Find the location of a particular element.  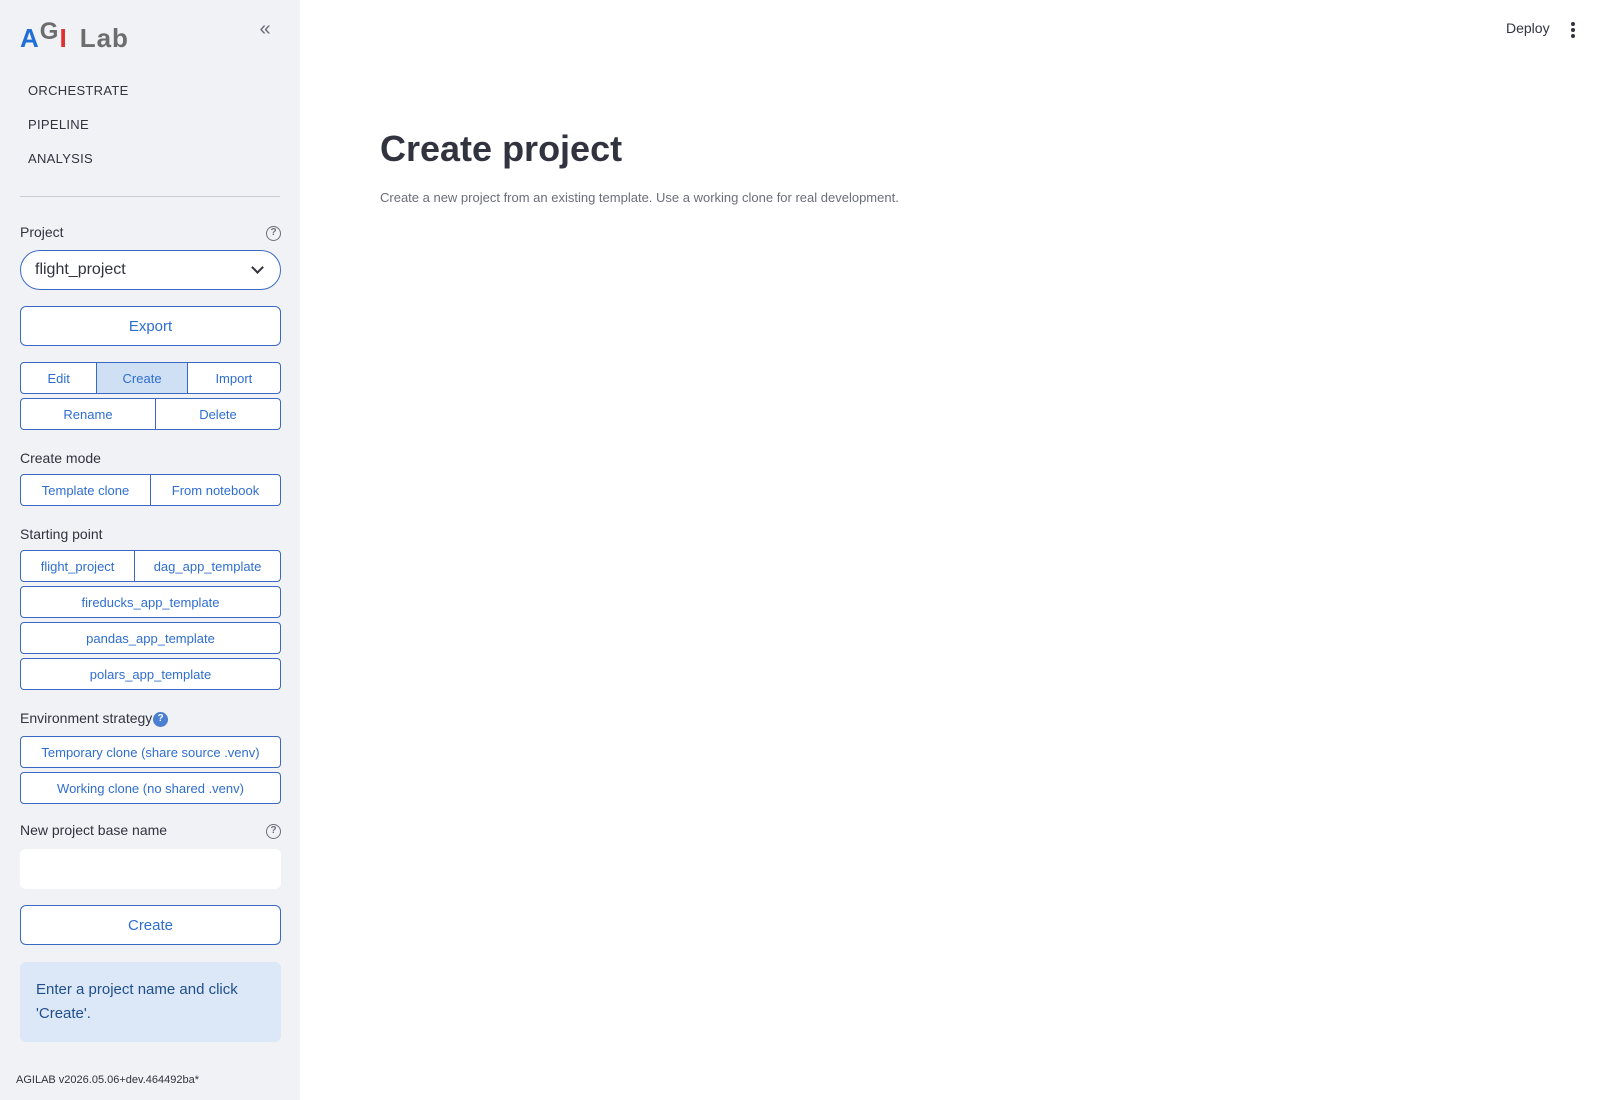

sidebar-item-pipeline: PIPELINE is located at coordinates (78, 131).